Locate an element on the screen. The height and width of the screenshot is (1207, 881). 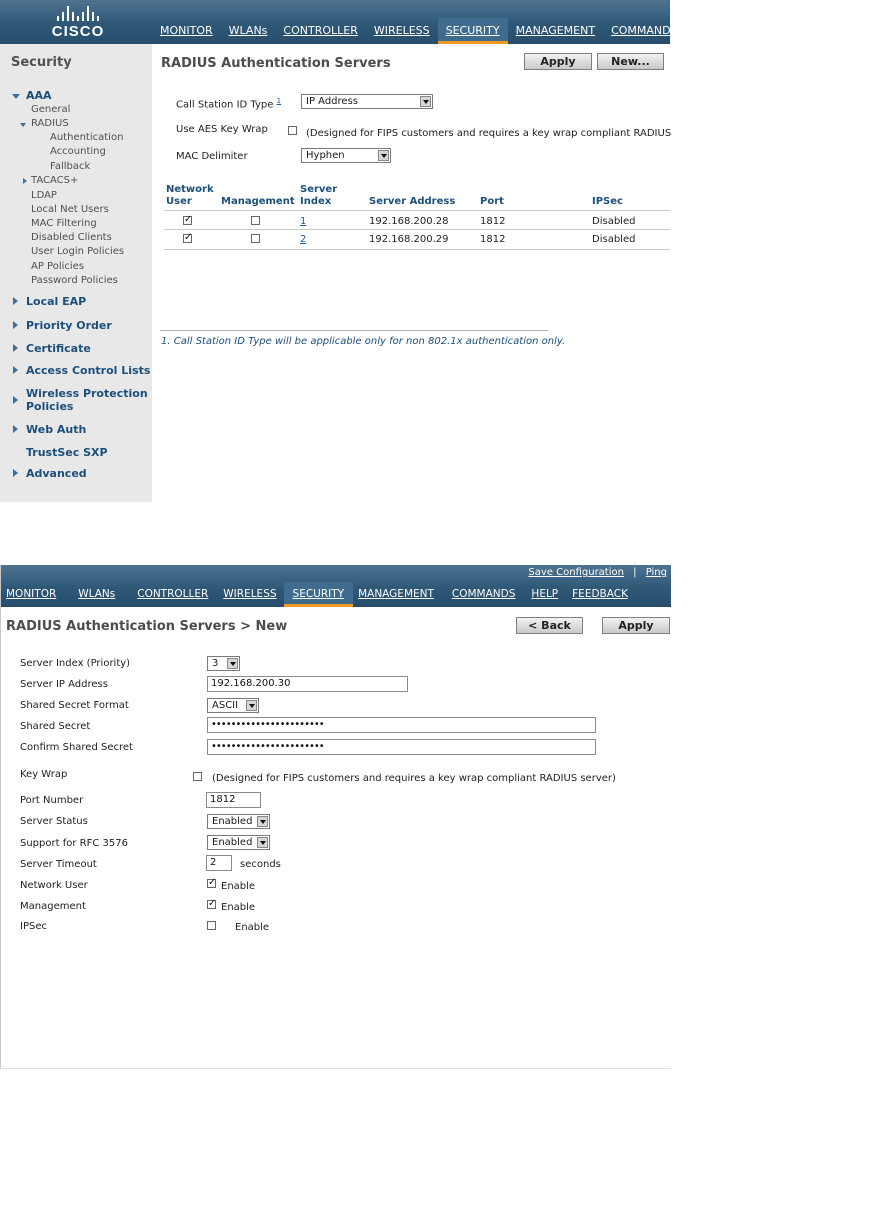
sidebar-item-wireless-protection: Wireless Protection is located at coordinates (87, 393).